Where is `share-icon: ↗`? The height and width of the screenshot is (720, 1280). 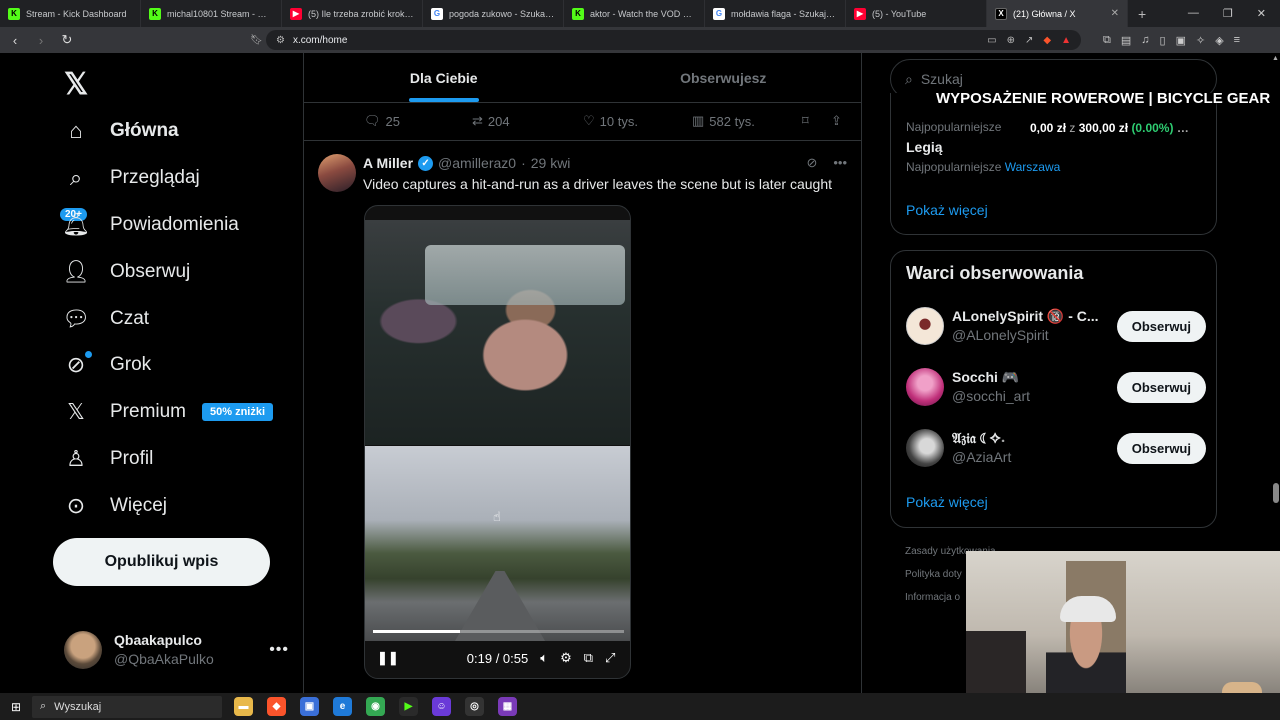
share-icon: ↗ is located at coordinates (1029, 40).